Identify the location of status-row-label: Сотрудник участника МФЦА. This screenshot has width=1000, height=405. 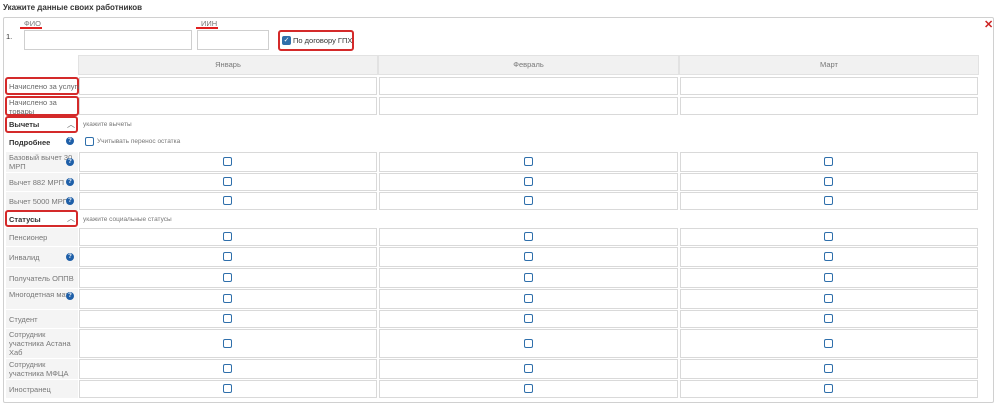
(42, 369).